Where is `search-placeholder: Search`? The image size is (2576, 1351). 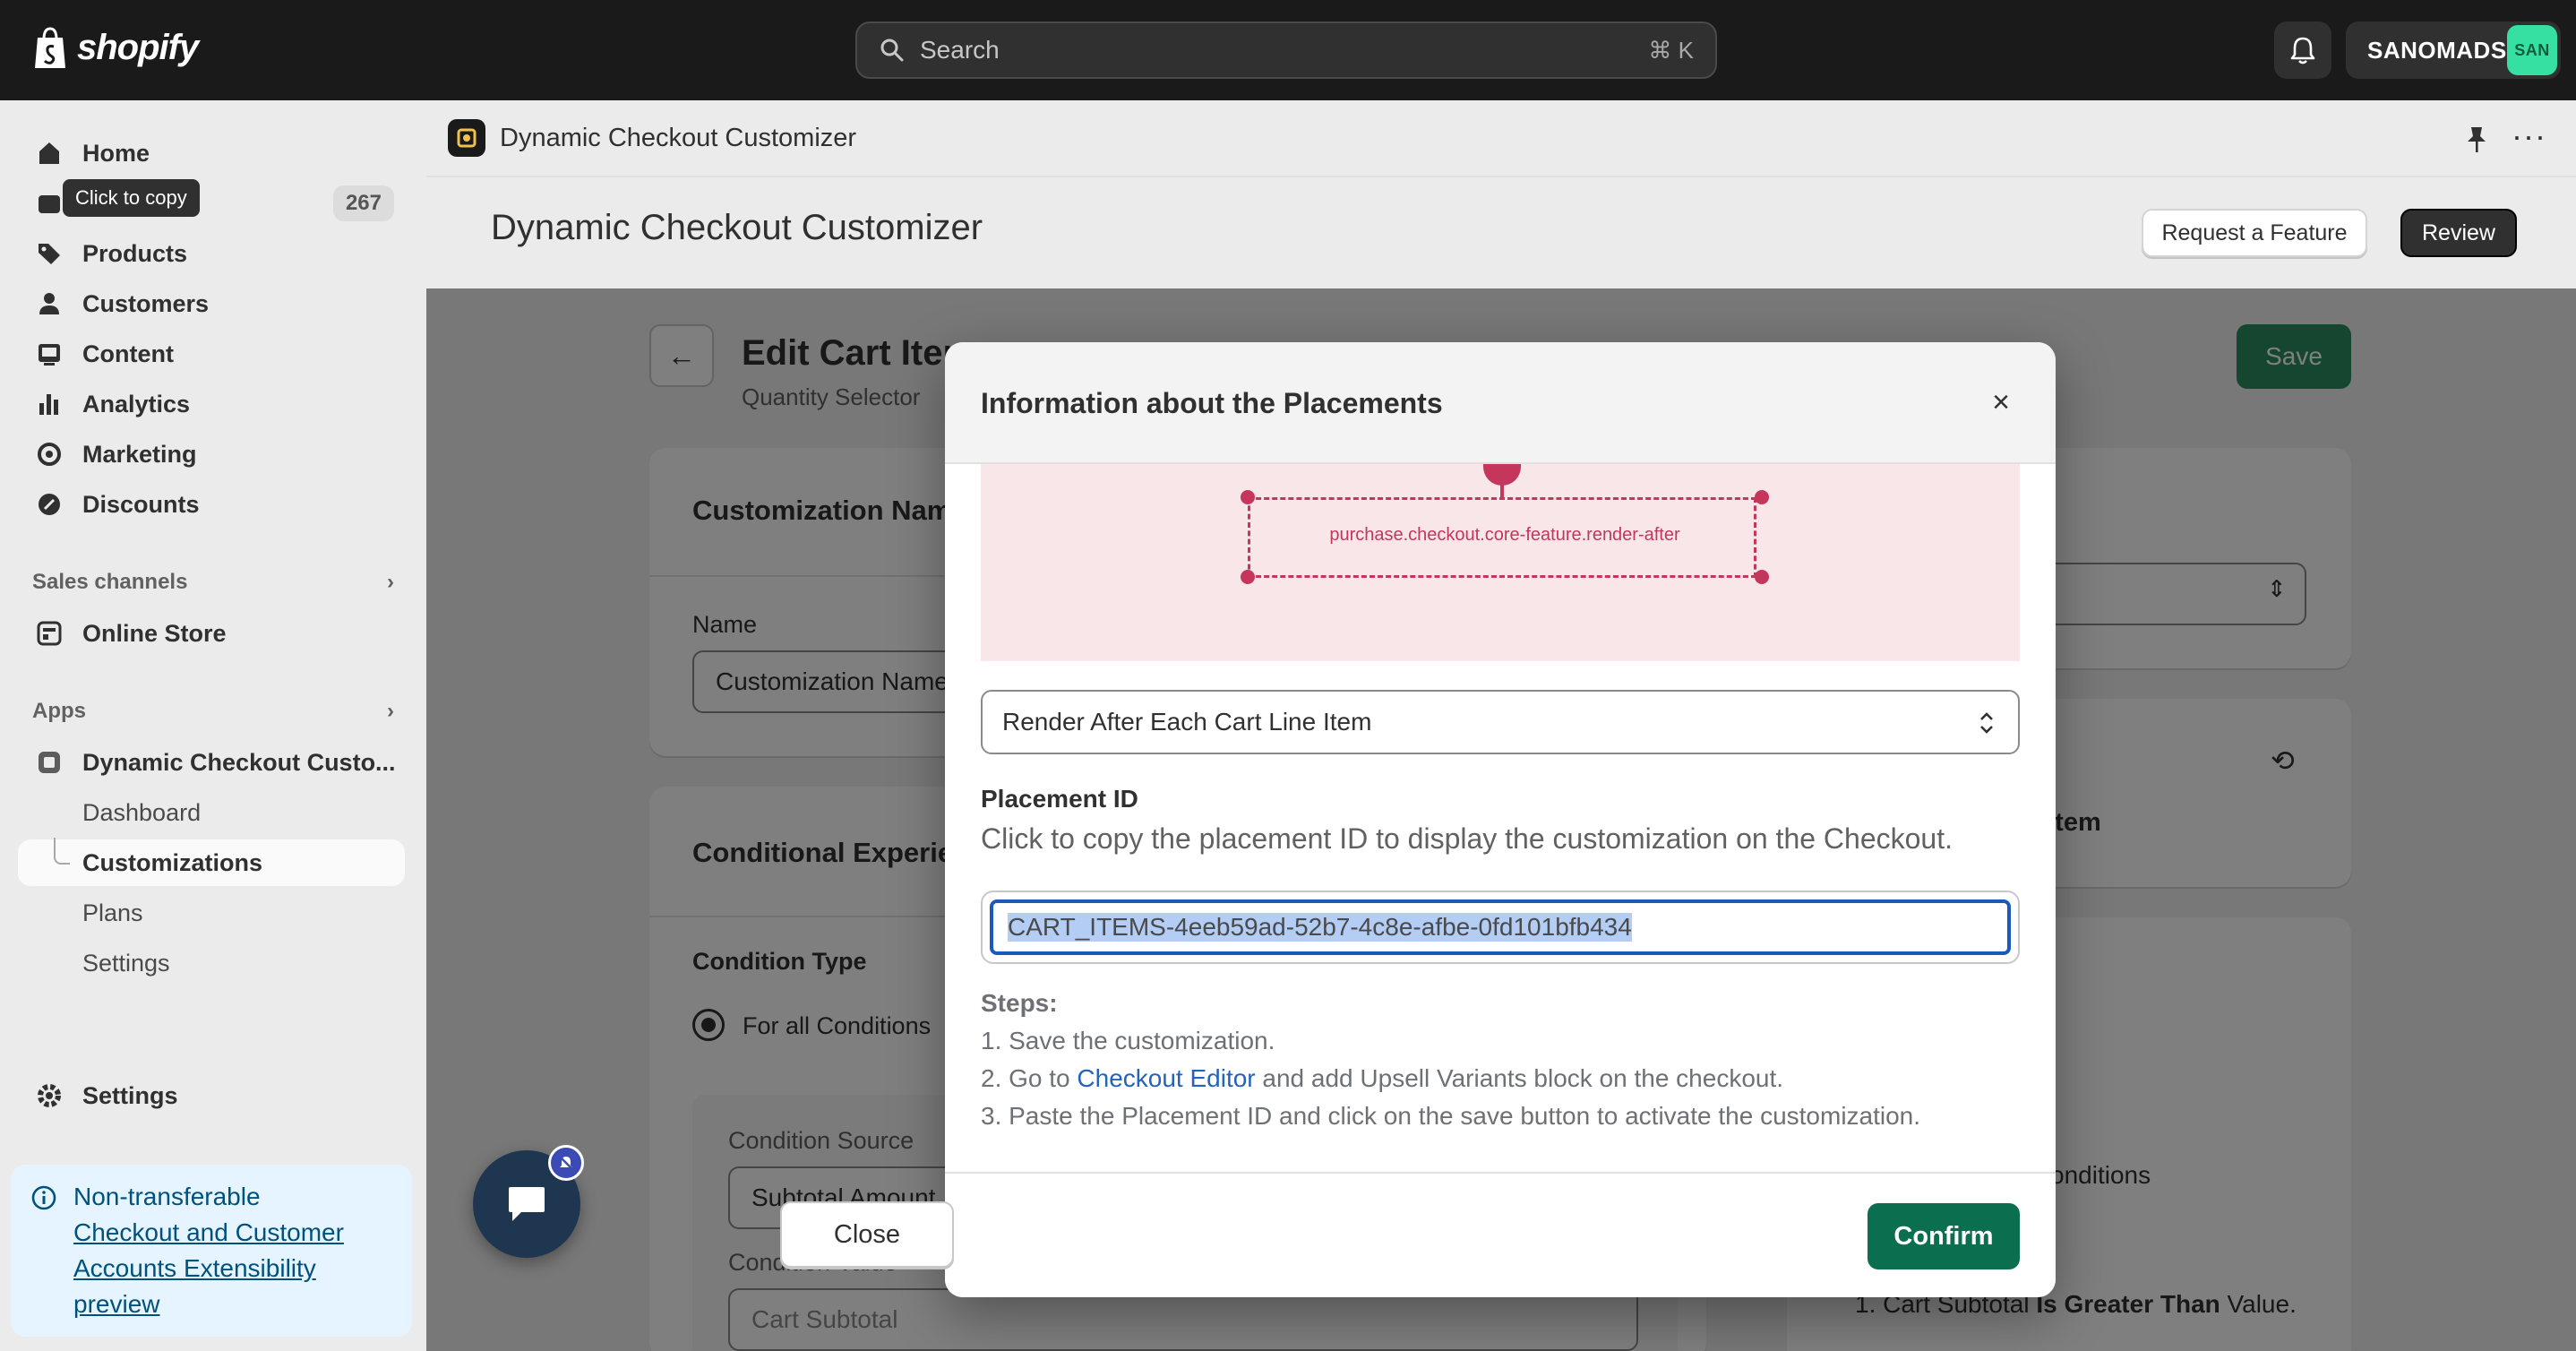 search-placeholder: Search is located at coordinates (960, 50).